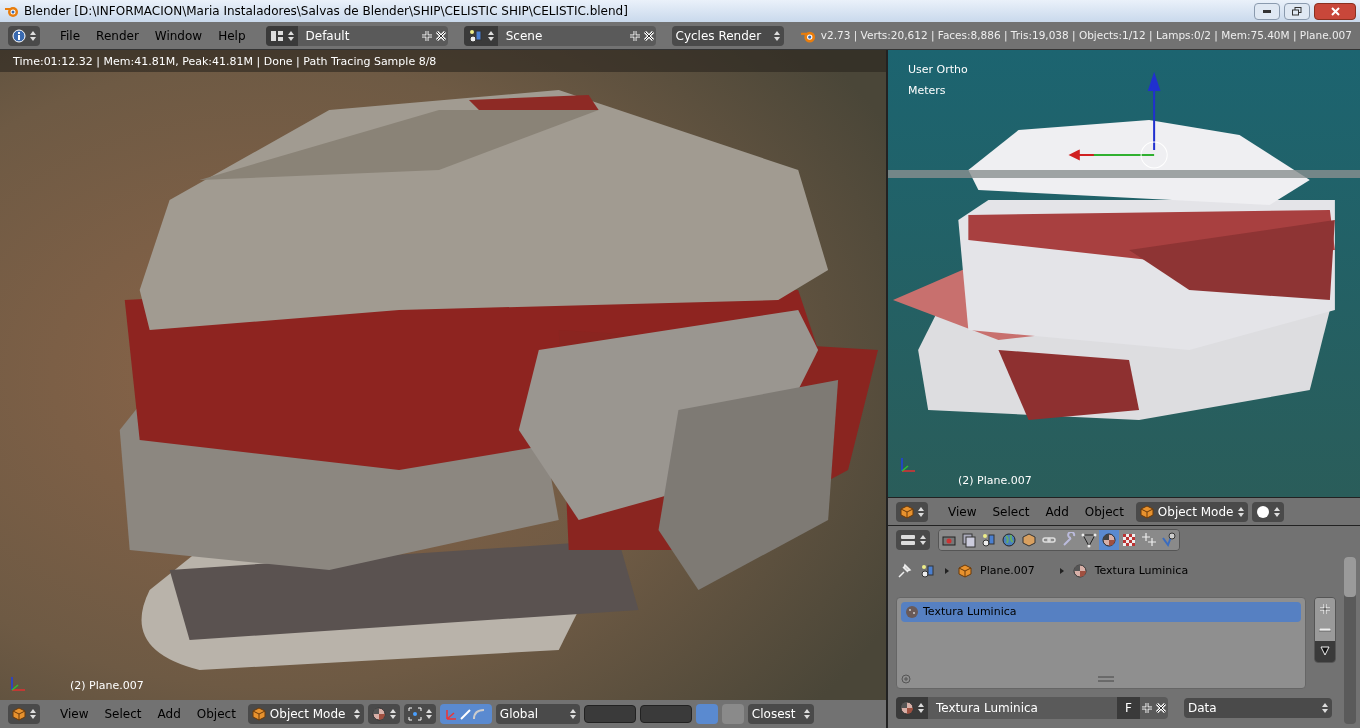 The height and width of the screenshot is (728, 1360). I want to click on pivot-dropdown, so click(419, 714).